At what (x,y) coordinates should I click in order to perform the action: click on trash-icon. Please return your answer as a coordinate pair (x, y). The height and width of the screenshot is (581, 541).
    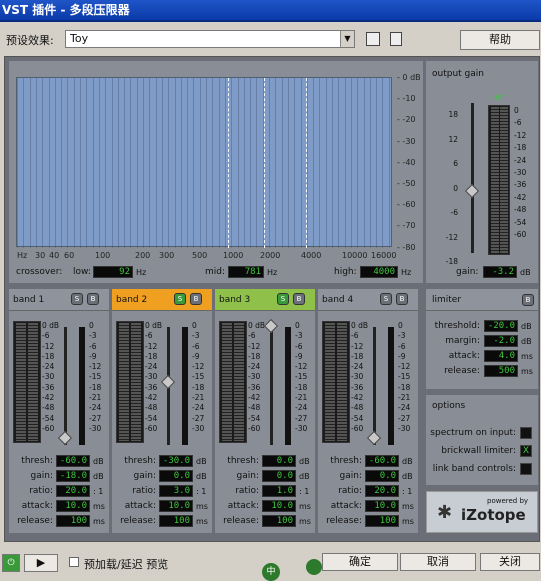
    Looking at the image, I should click on (396, 39).